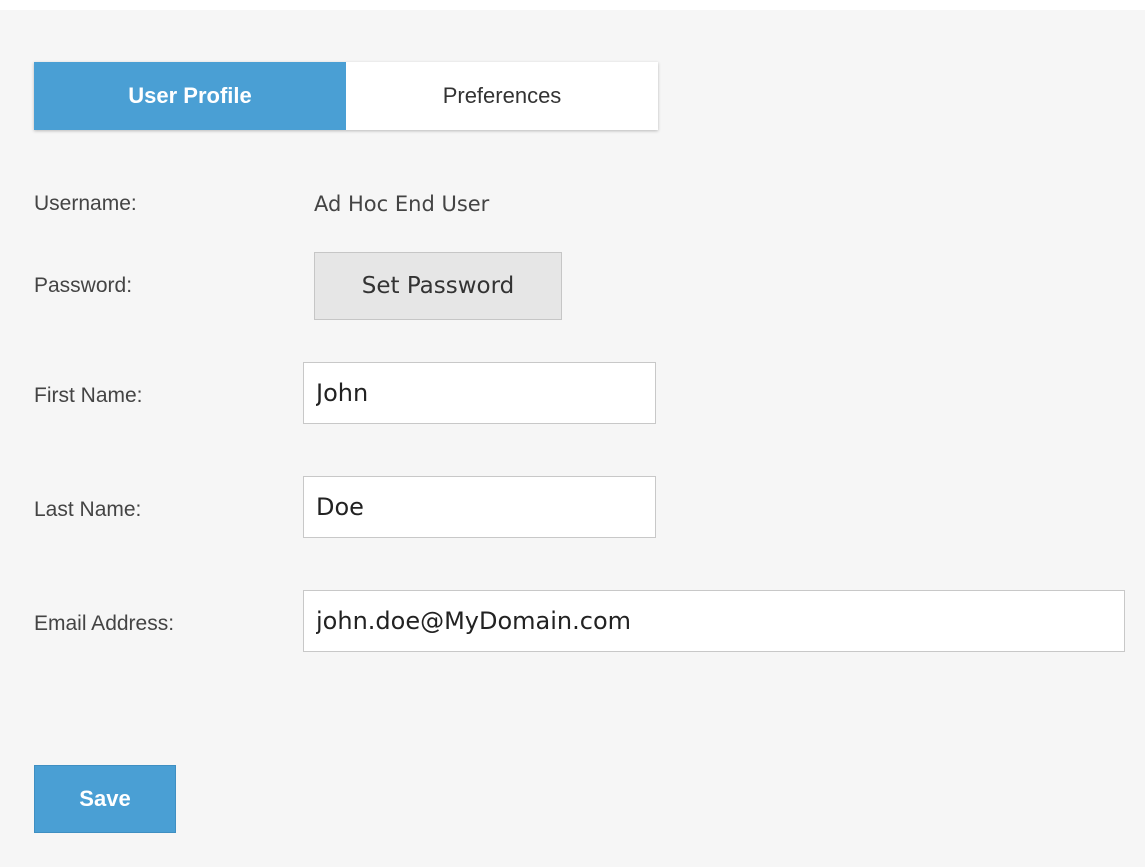  Describe the element at coordinates (402, 204) in the screenshot. I see `username-value: Ad Hoc End User` at that location.